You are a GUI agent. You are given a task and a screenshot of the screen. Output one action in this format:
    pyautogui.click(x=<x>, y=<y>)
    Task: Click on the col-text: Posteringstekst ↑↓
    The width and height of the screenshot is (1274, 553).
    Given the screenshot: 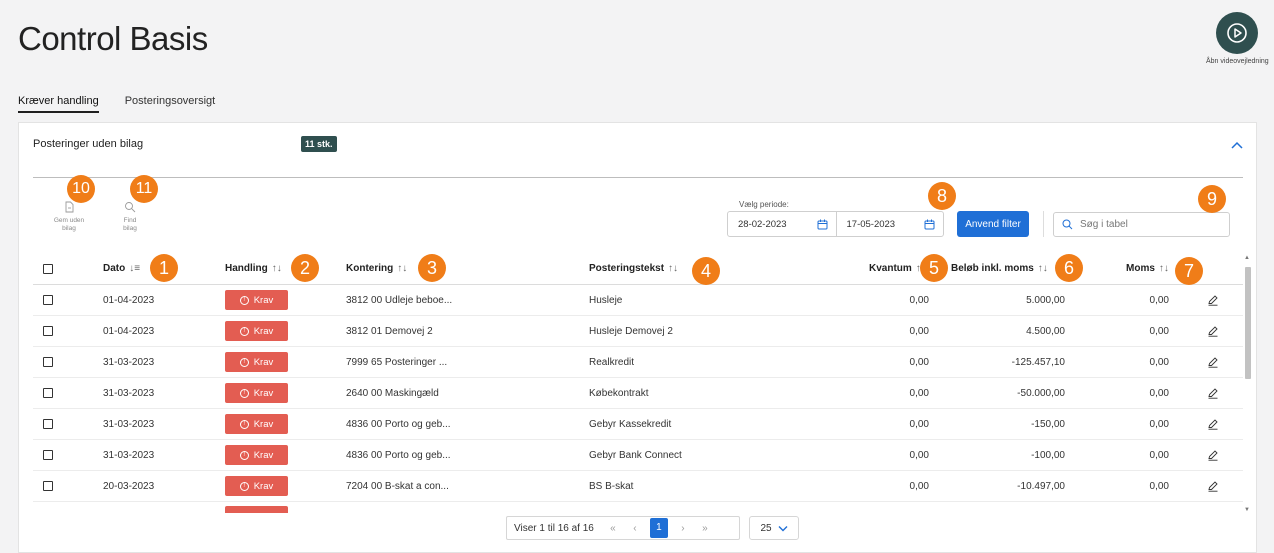 What is the action you would take?
    pyautogui.click(x=633, y=268)
    